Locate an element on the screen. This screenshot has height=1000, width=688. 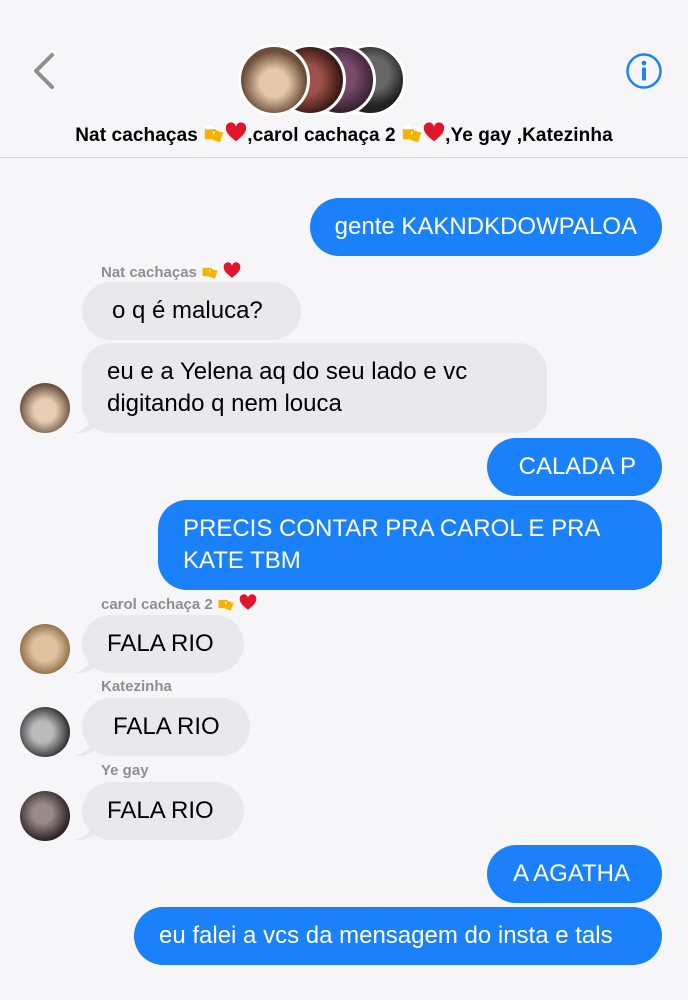
sender-name: Nat cachaças is located at coordinates (171, 271).